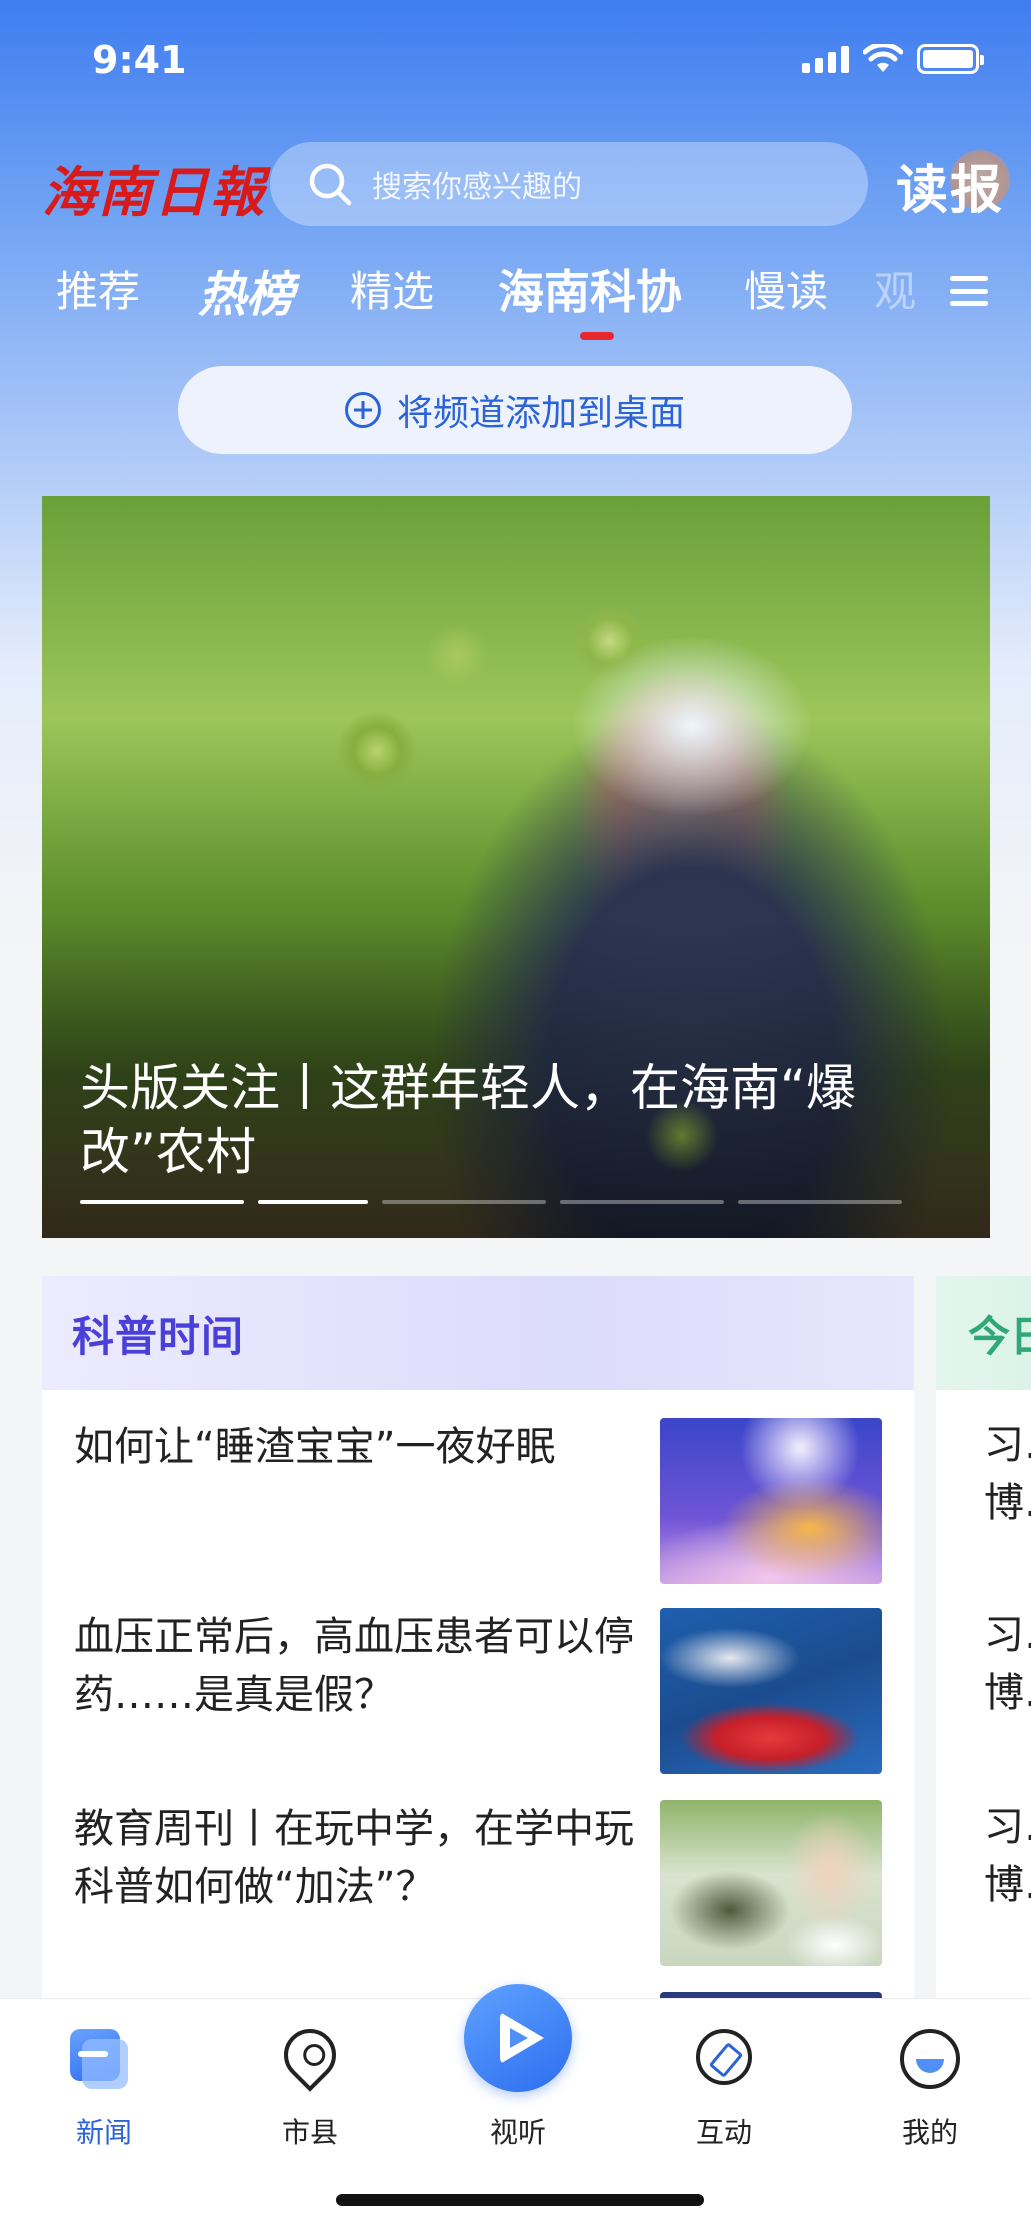 The width and height of the screenshot is (1031, 2232). What do you see at coordinates (392, 288) in the screenshot?
I see `tab-selected: 精选` at bounding box center [392, 288].